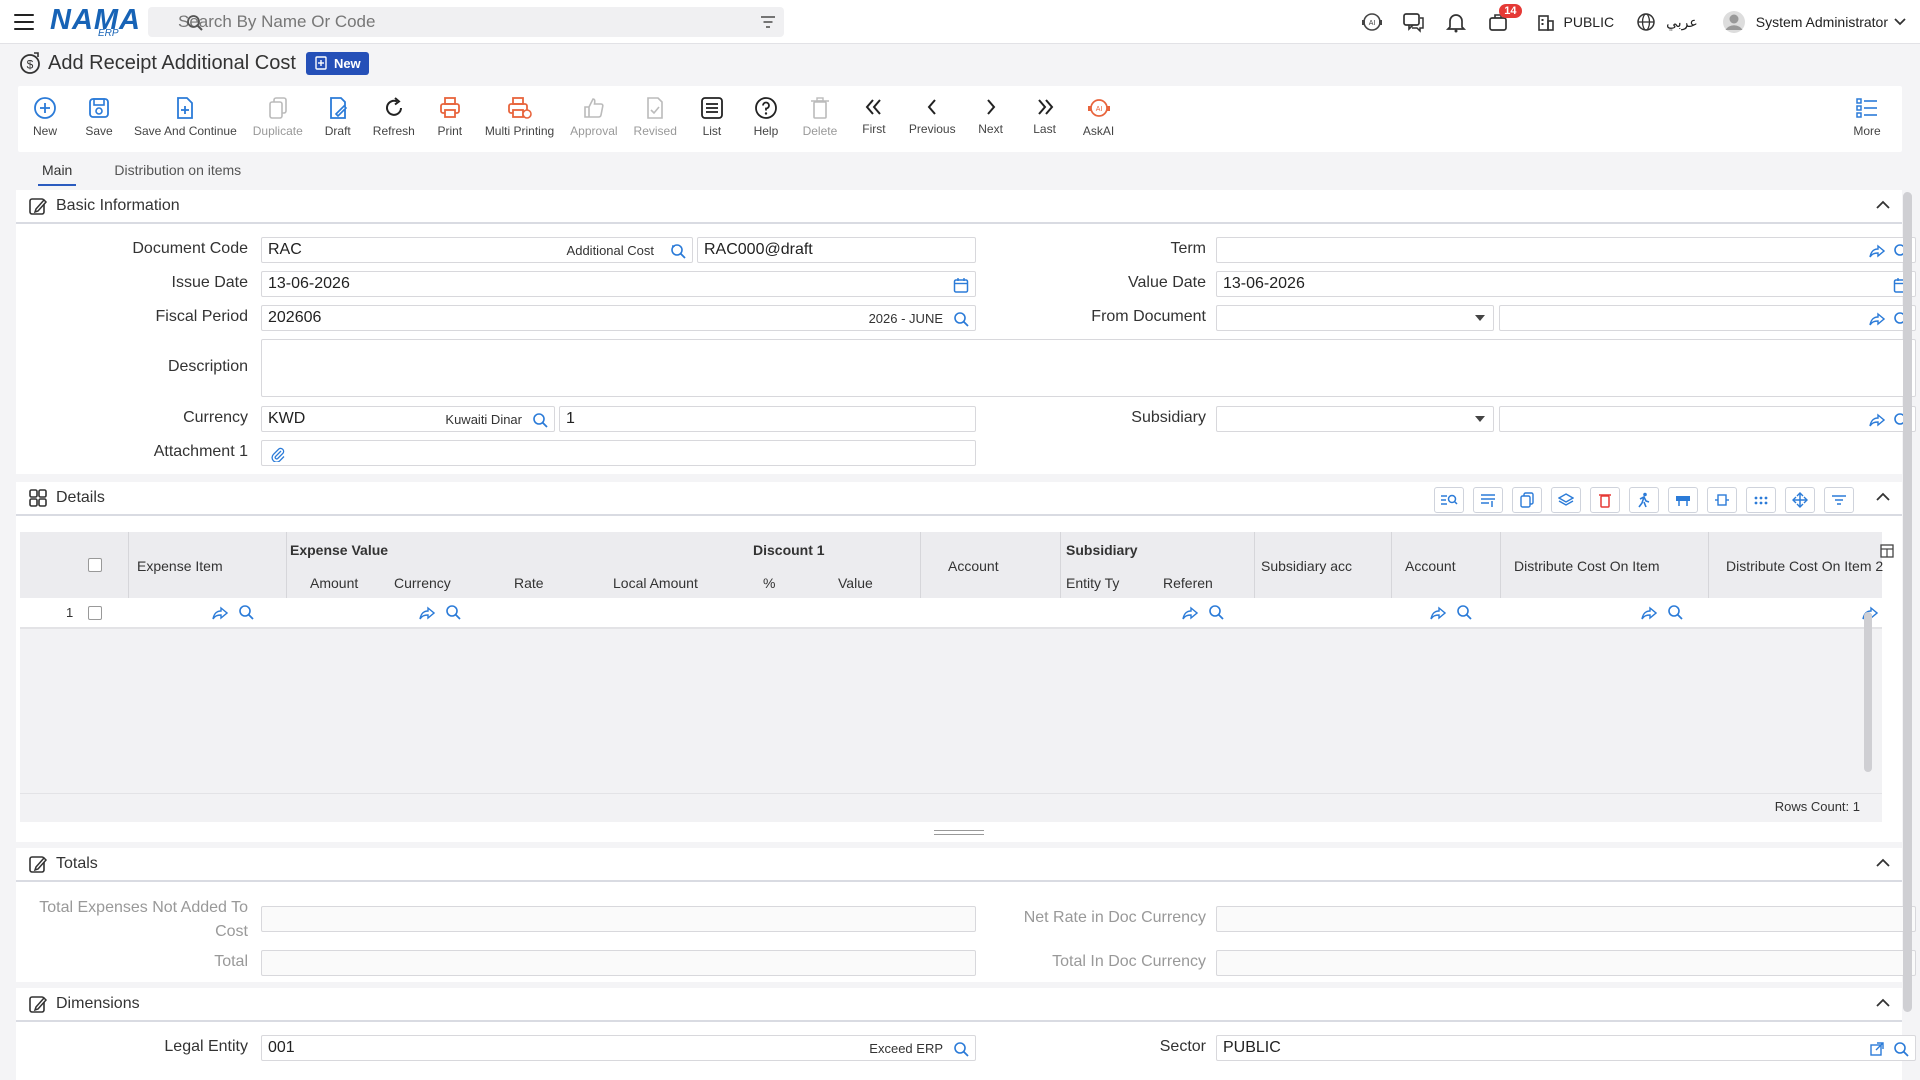  Describe the element at coordinates (959, 499) in the screenshot. I see `details-header: Details` at that location.